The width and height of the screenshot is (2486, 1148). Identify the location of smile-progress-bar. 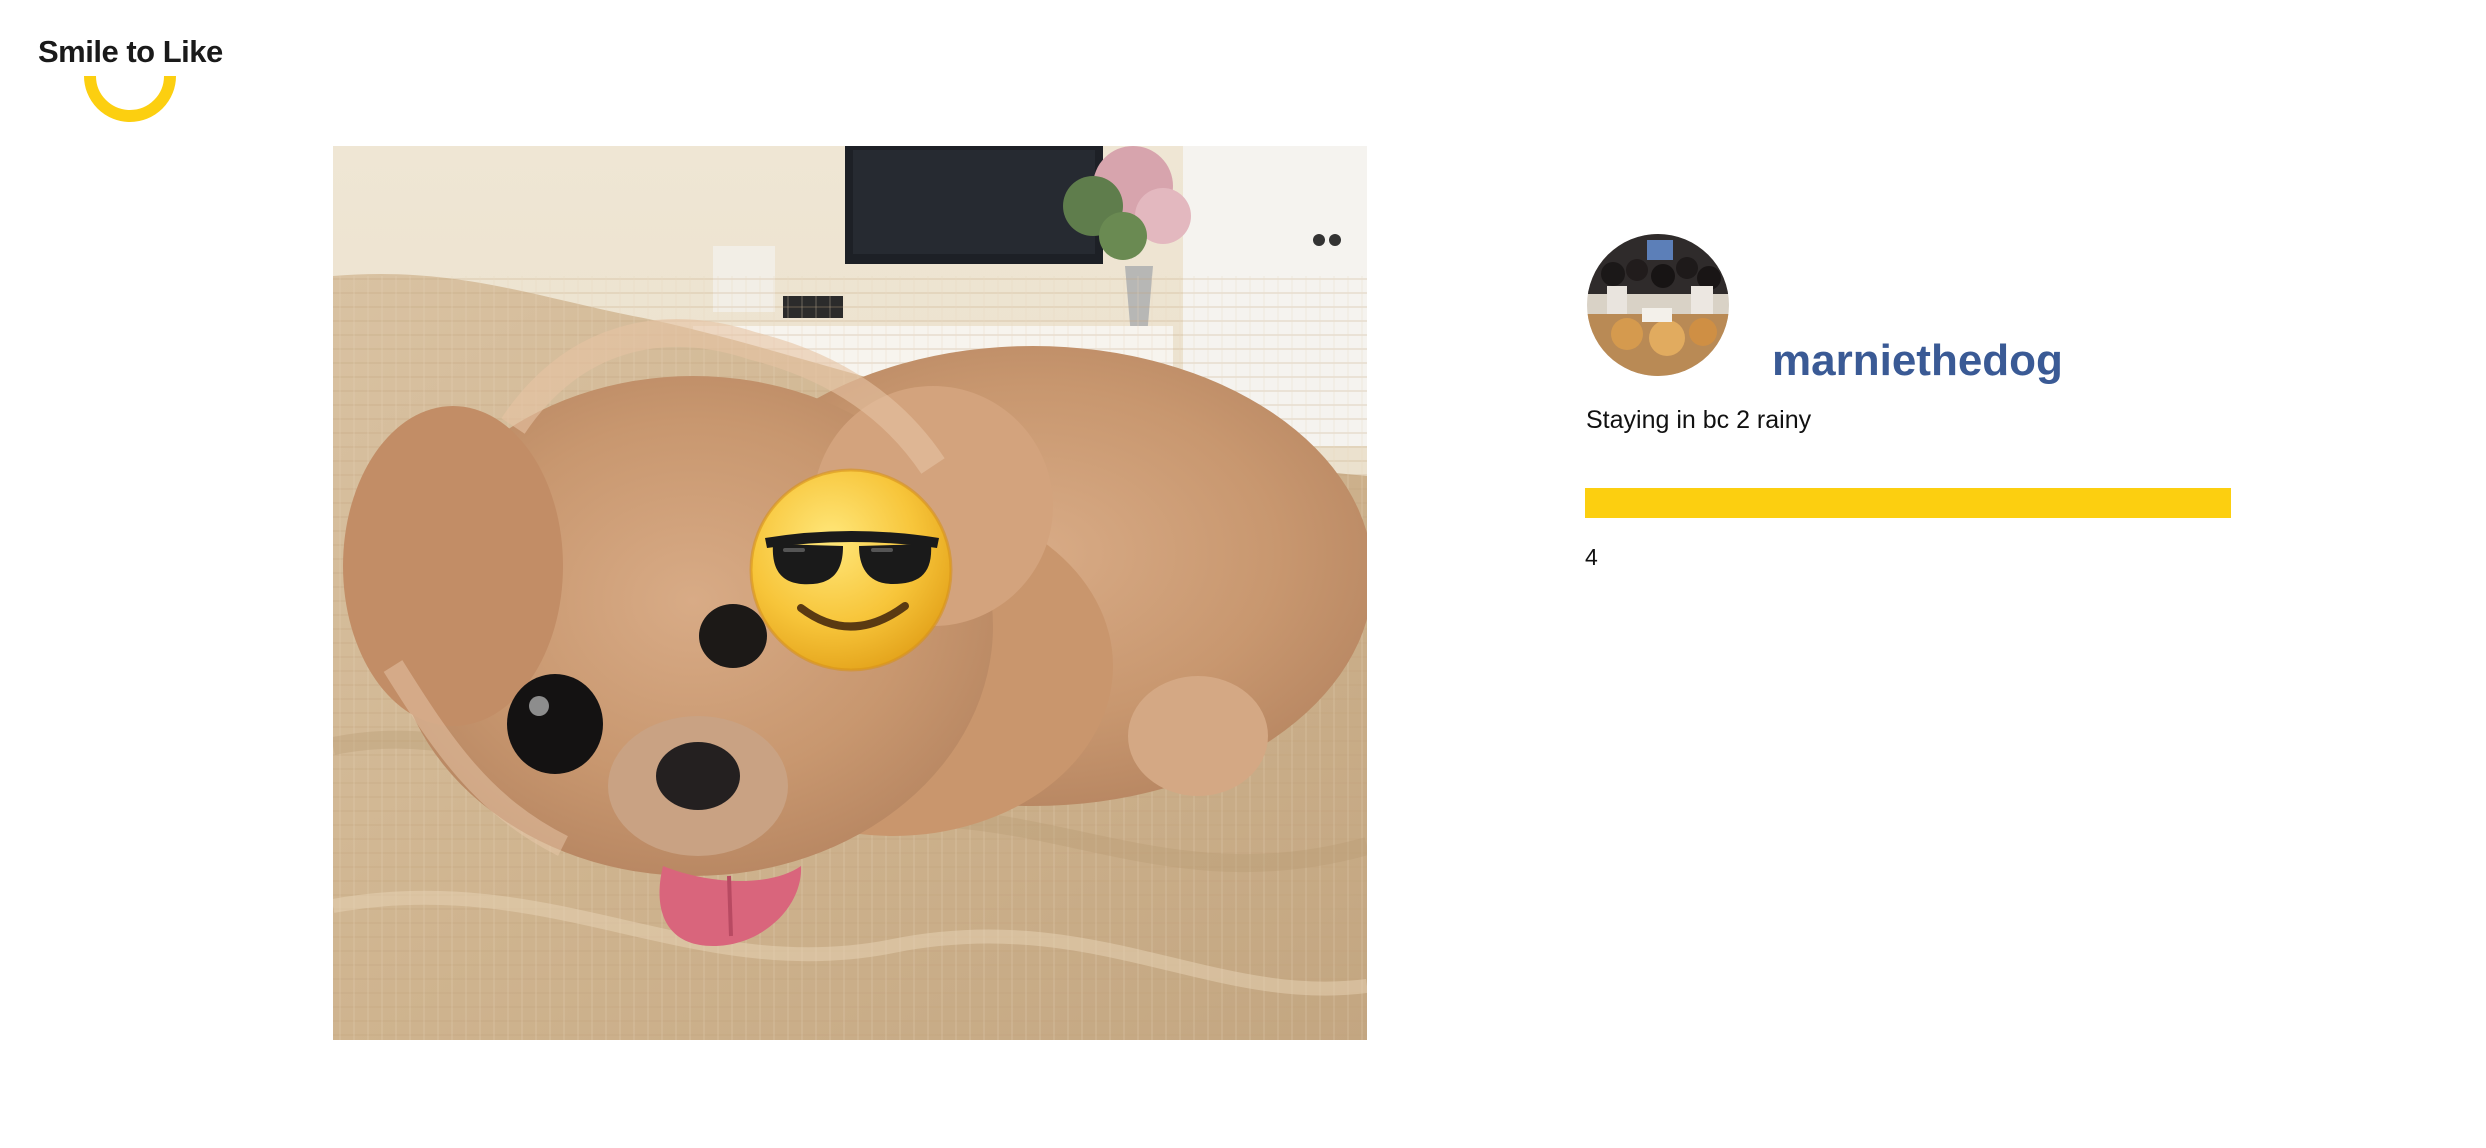
(1908, 503).